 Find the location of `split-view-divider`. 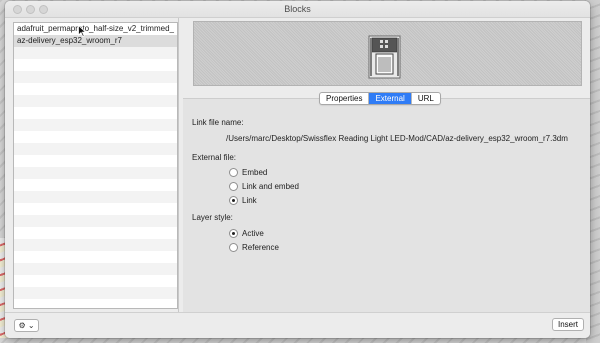

split-view-divider is located at coordinates (178, 165).